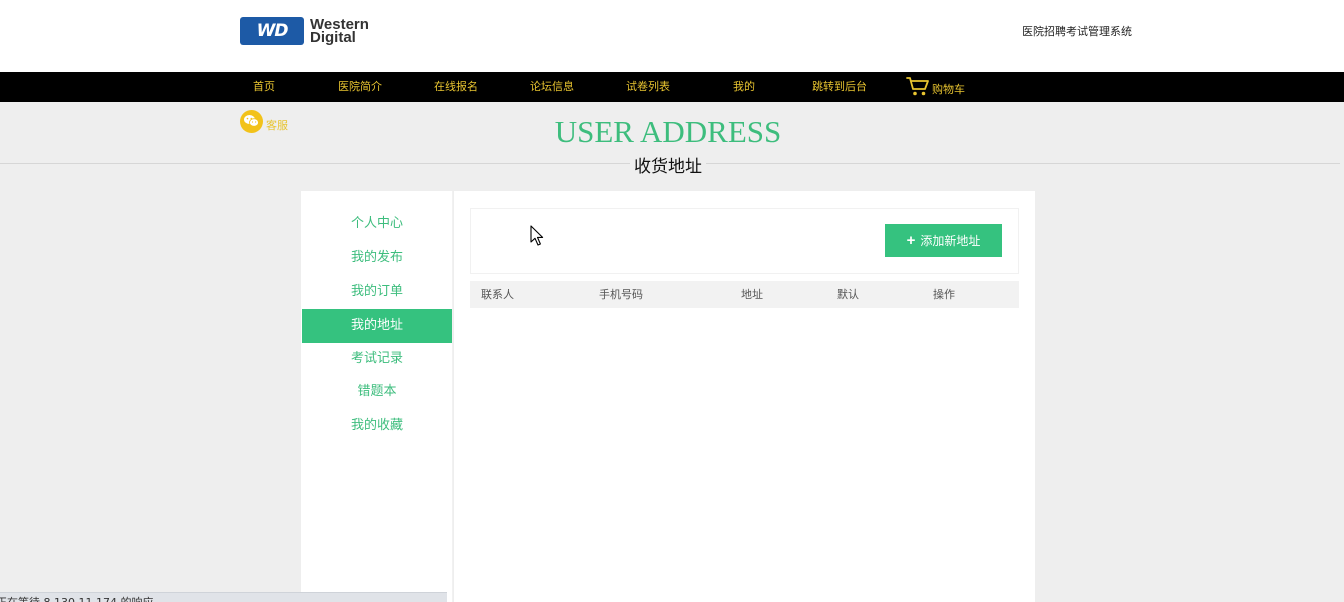 Image resolution: width=1344 pixels, height=602 pixels. Describe the element at coordinates (948, 89) in the screenshot. I see `cart-label: 购物车` at that location.